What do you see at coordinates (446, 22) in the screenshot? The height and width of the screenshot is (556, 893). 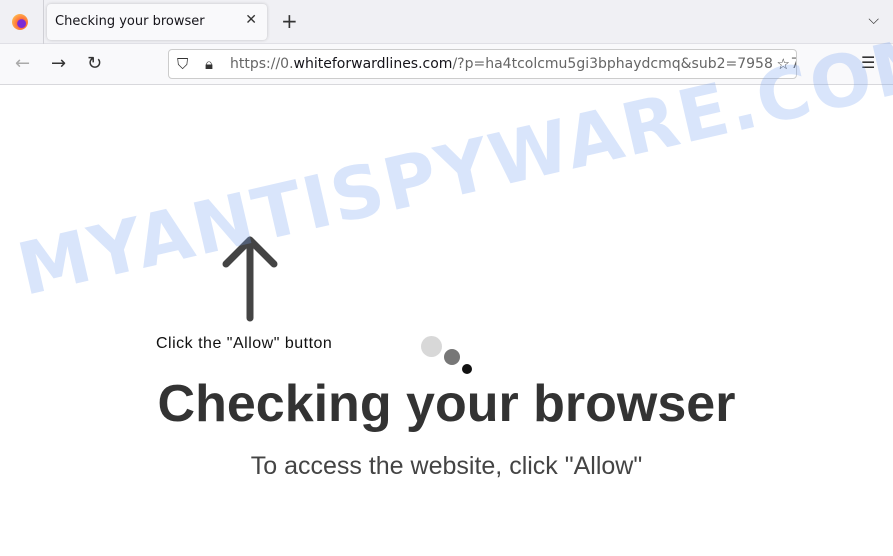 I see `tab-bar: Checking your browser ✕ + ⌵` at bounding box center [446, 22].